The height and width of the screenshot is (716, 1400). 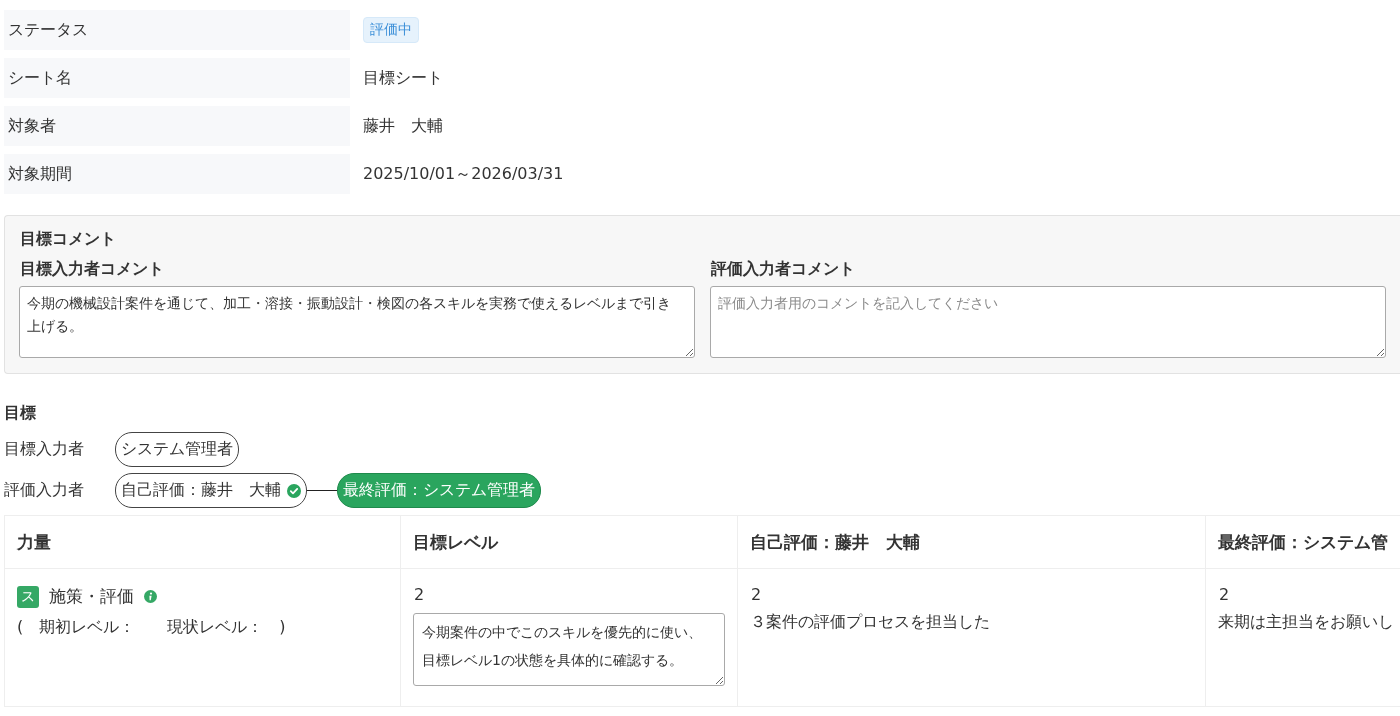 I want to click on column-header: 最終評価：システム管, so click(x=1303, y=542).